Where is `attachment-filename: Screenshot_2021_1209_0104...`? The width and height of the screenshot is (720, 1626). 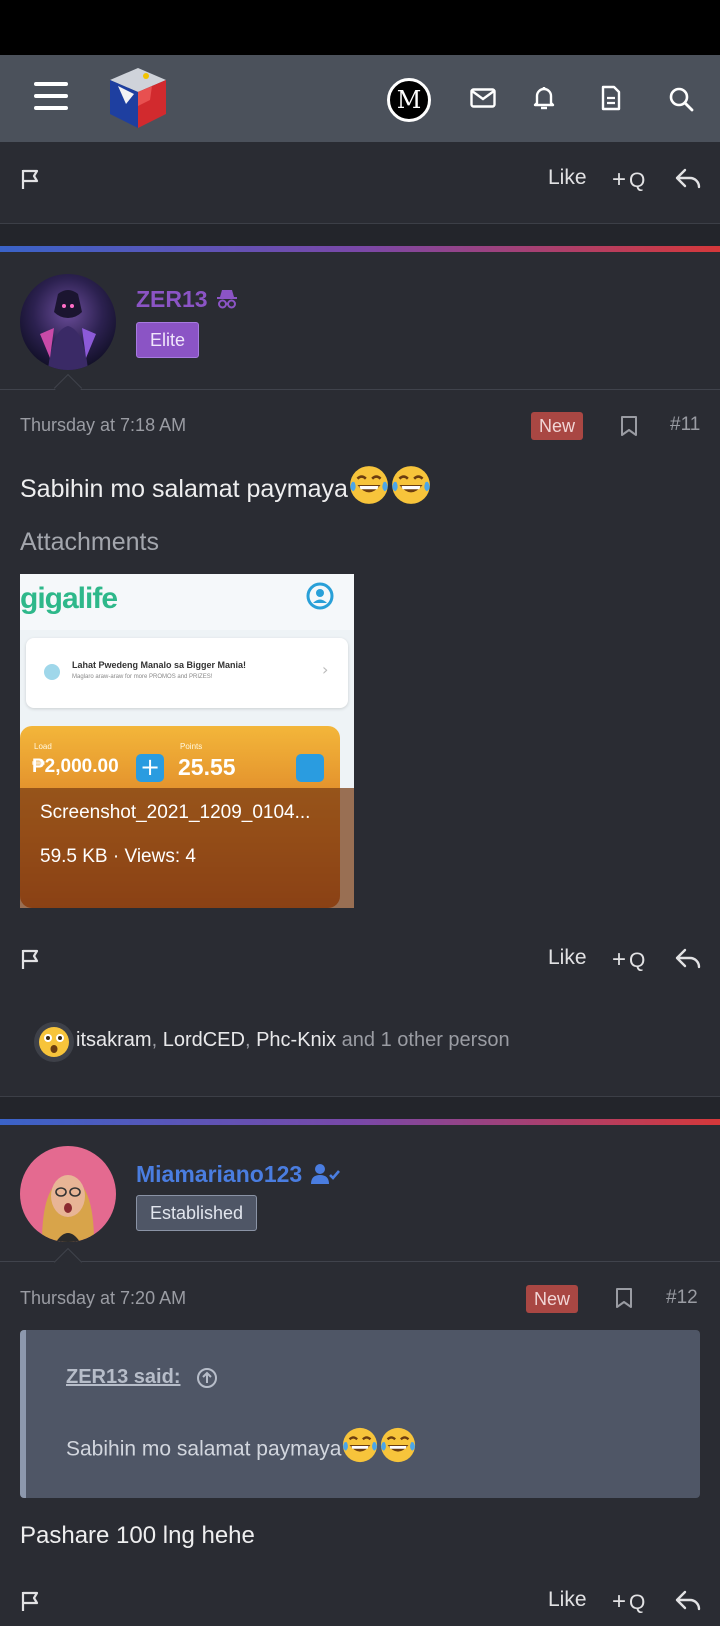 attachment-filename: Screenshot_2021_1209_0104... is located at coordinates (175, 813).